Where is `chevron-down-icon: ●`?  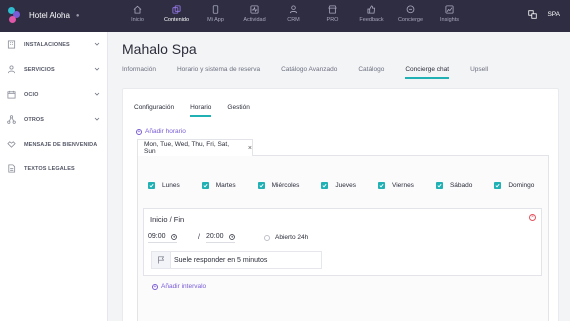
chevron-down-icon: ● is located at coordinates (77, 15).